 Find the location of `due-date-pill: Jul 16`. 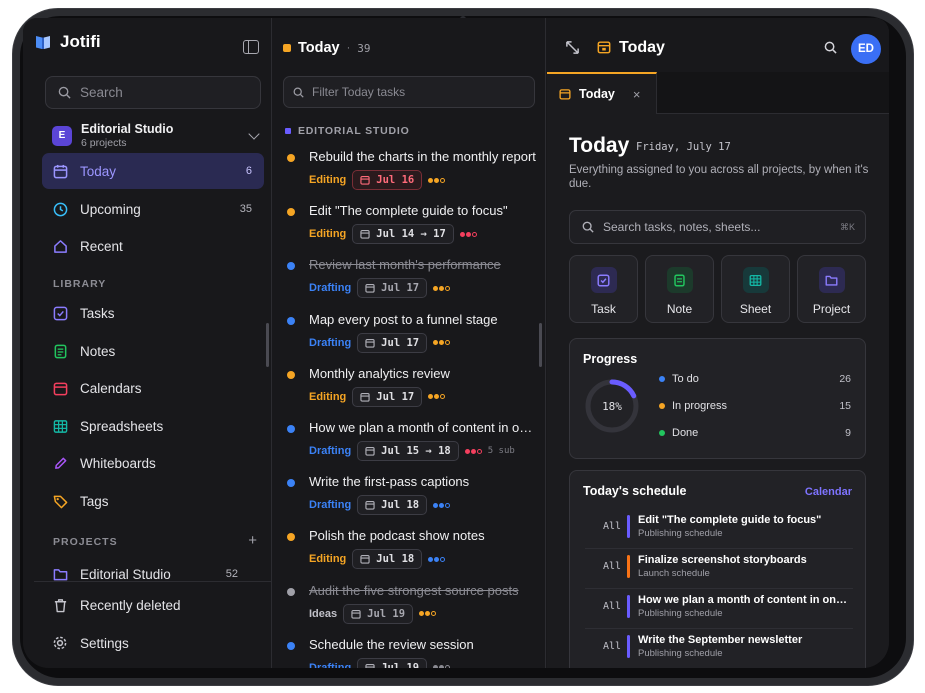

due-date-pill: Jul 16 is located at coordinates (387, 180).